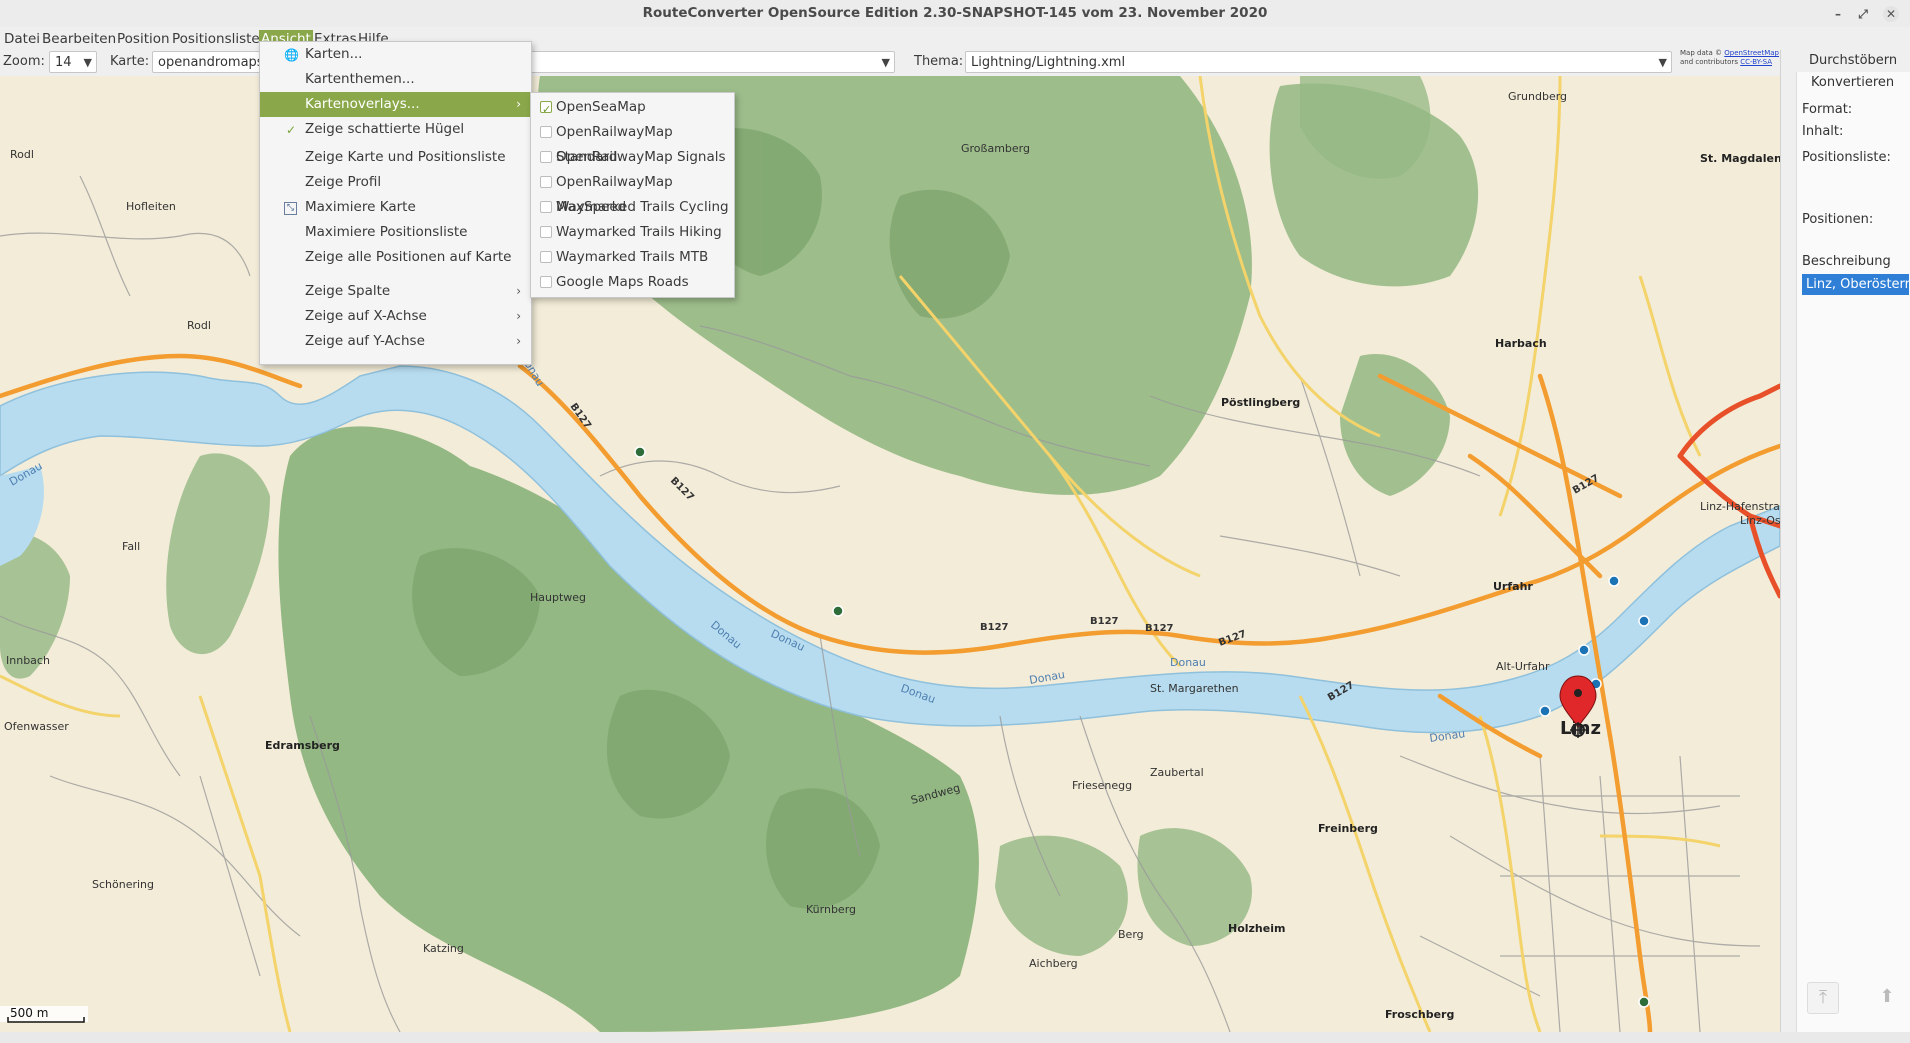  What do you see at coordinates (1760, 520) in the screenshot?
I see `place-label: Linz-Ost` at bounding box center [1760, 520].